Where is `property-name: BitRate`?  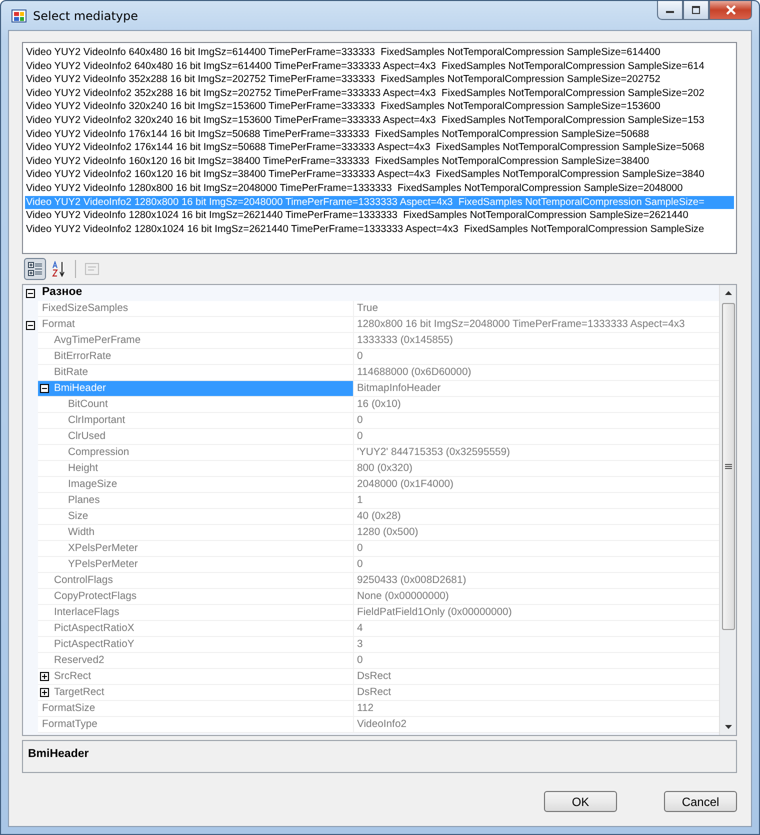 property-name: BitRate is located at coordinates (195, 373).